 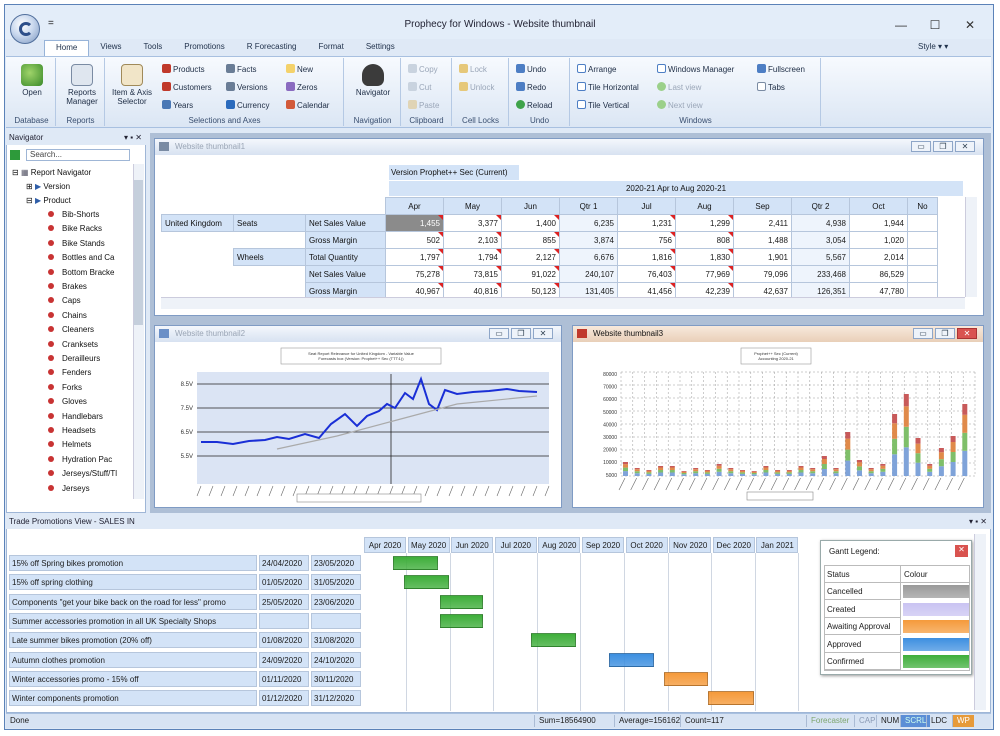 I want to click on tree-product-item: Hydration Pac, so click(x=80, y=459).